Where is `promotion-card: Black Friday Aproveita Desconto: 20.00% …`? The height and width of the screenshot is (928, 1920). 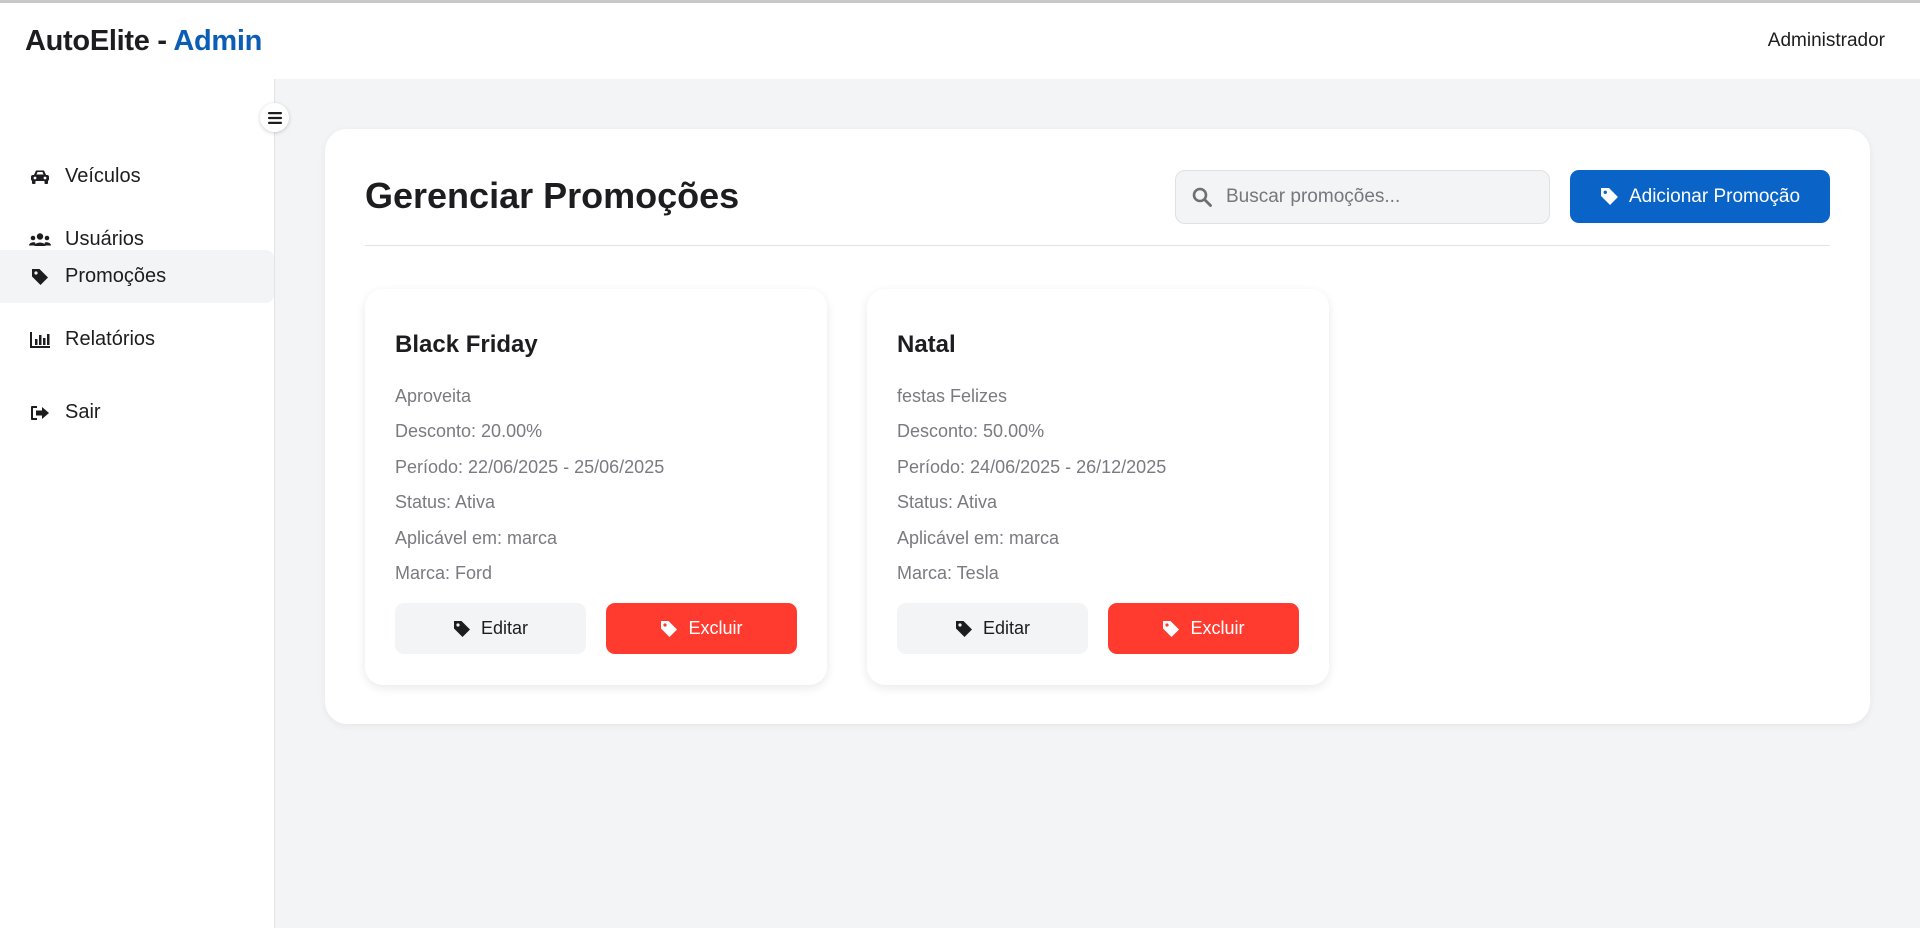 promotion-card: Black Friday Aproveita Desconto: 20.00% … is located at coordinates (596, 487).